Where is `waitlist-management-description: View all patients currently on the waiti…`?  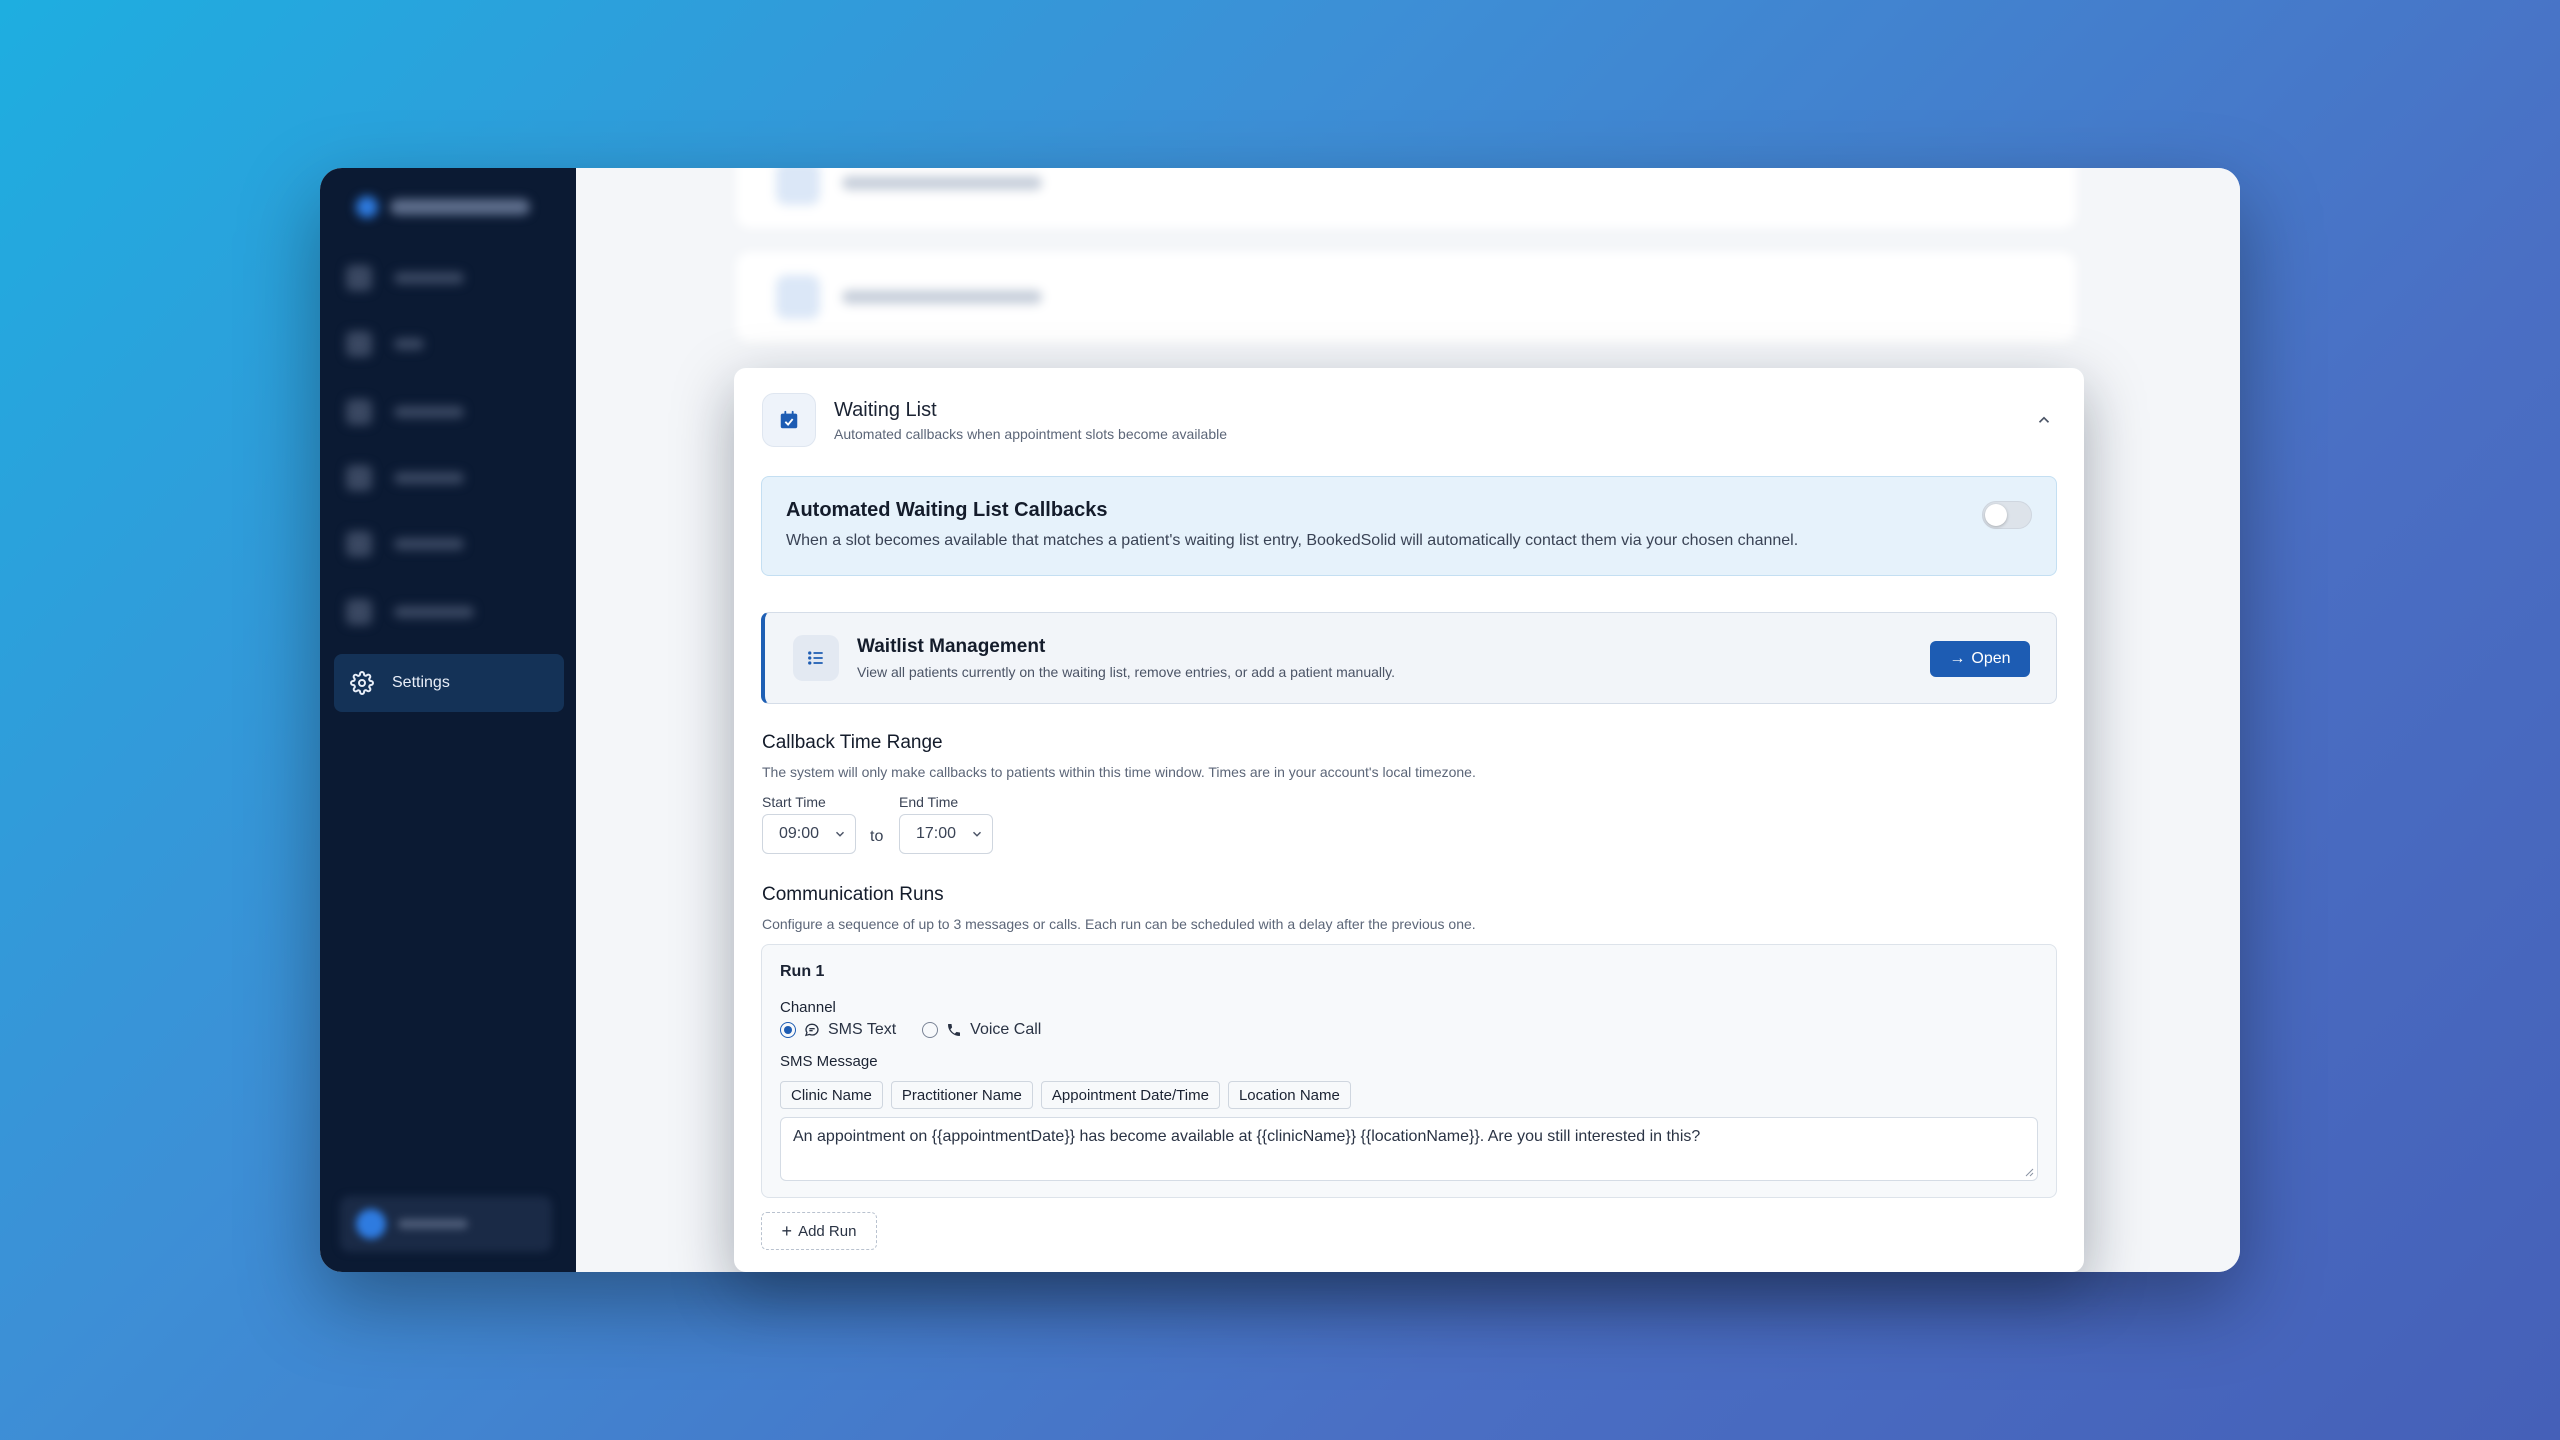 waitlist-management-description: View all patients currently on the waiti… is located at coordinates (1126, 672).